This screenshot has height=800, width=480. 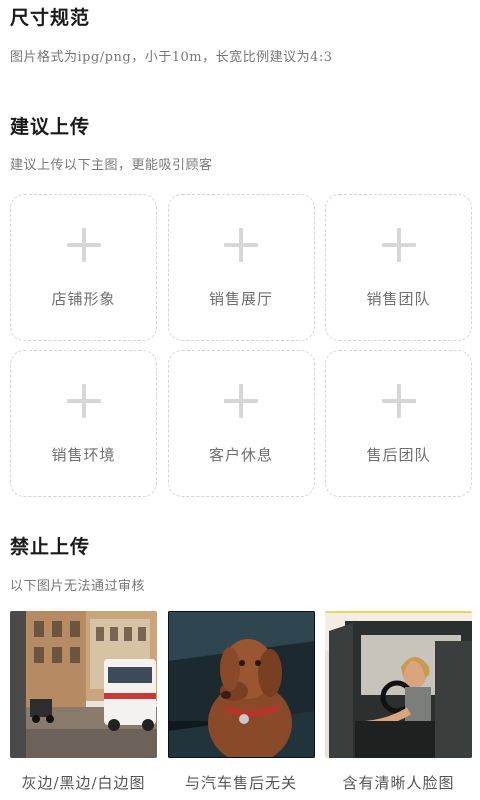 What do you see at coordinates (50, 547) in the screenshot?
I see `forbid-title: 禁止上传` at bounding box center [50, 547].